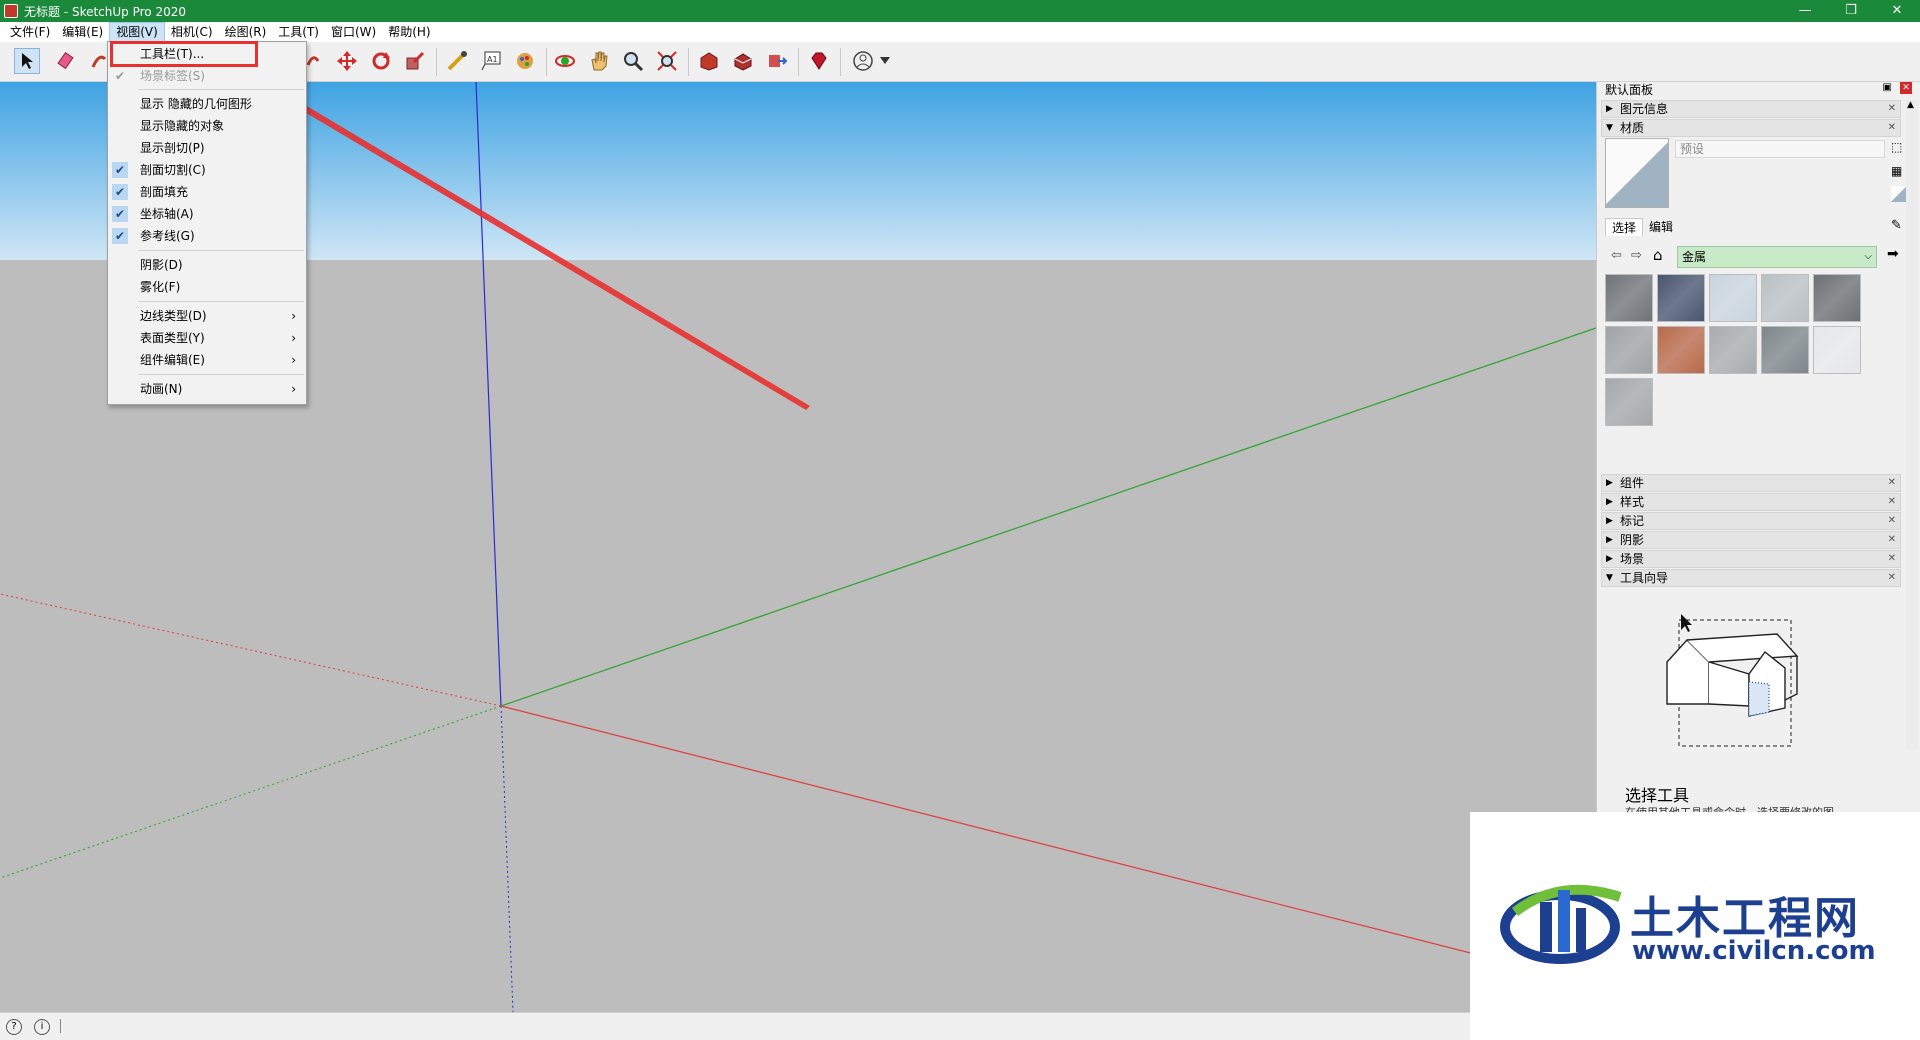 This screenshot has height=1040, width=1920. What do you see at coordinates (1751, 559) in the screenshot?
I see `section-scenes: ▶ 场景 ✕` at bounding box center [1751, 559].